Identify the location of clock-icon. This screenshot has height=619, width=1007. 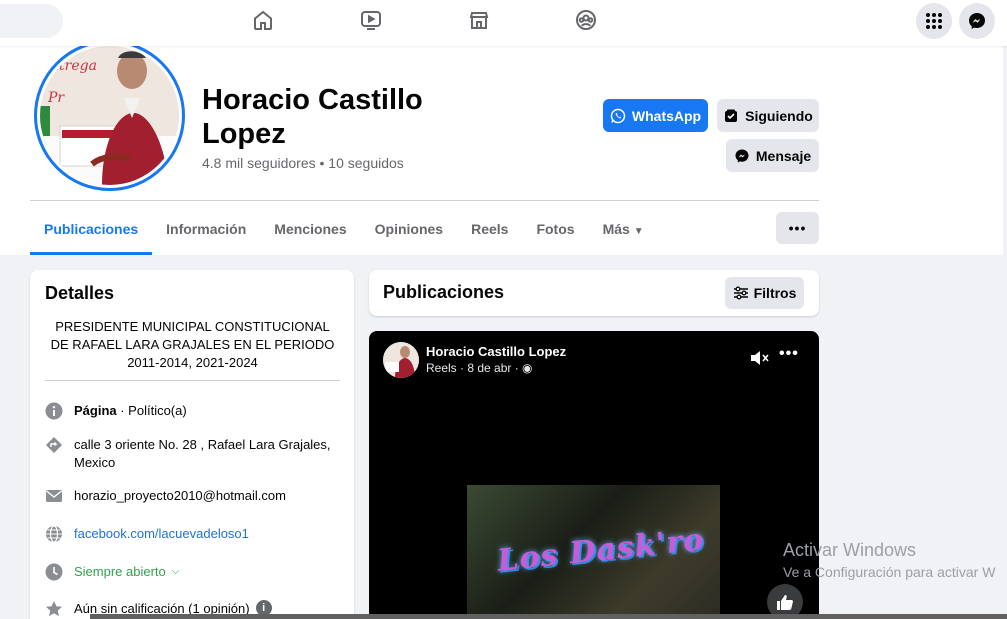
(54, 572).